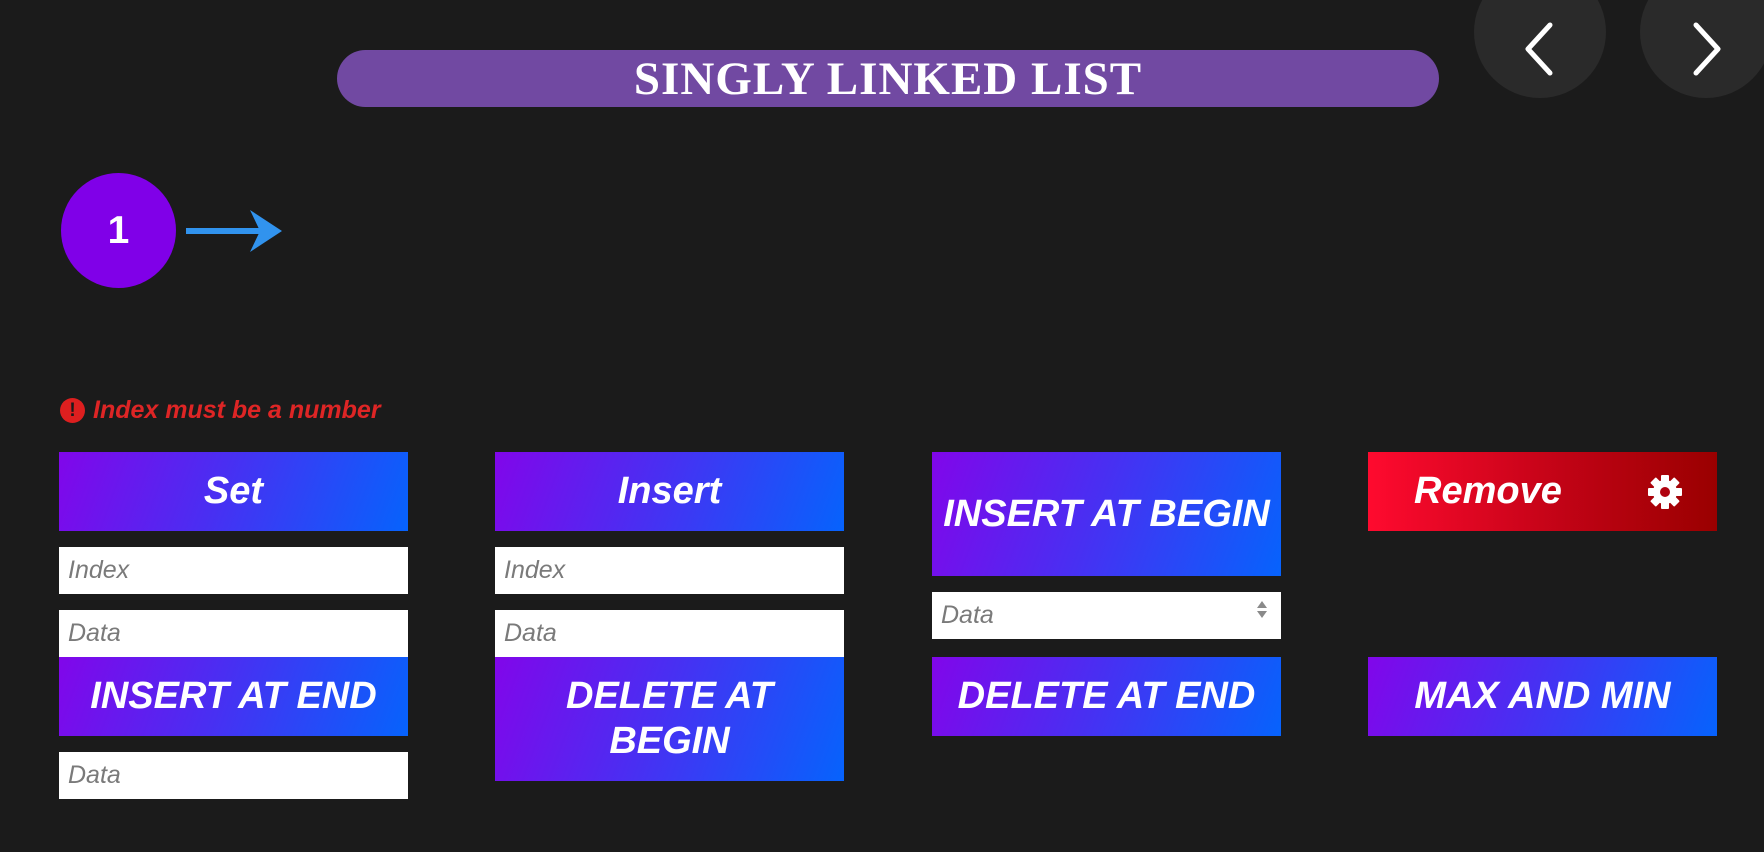 This screenshot has width=1764, height=852. I want to click on page-title-bar: SINGLY LINKED LIST, so click(888, 78).